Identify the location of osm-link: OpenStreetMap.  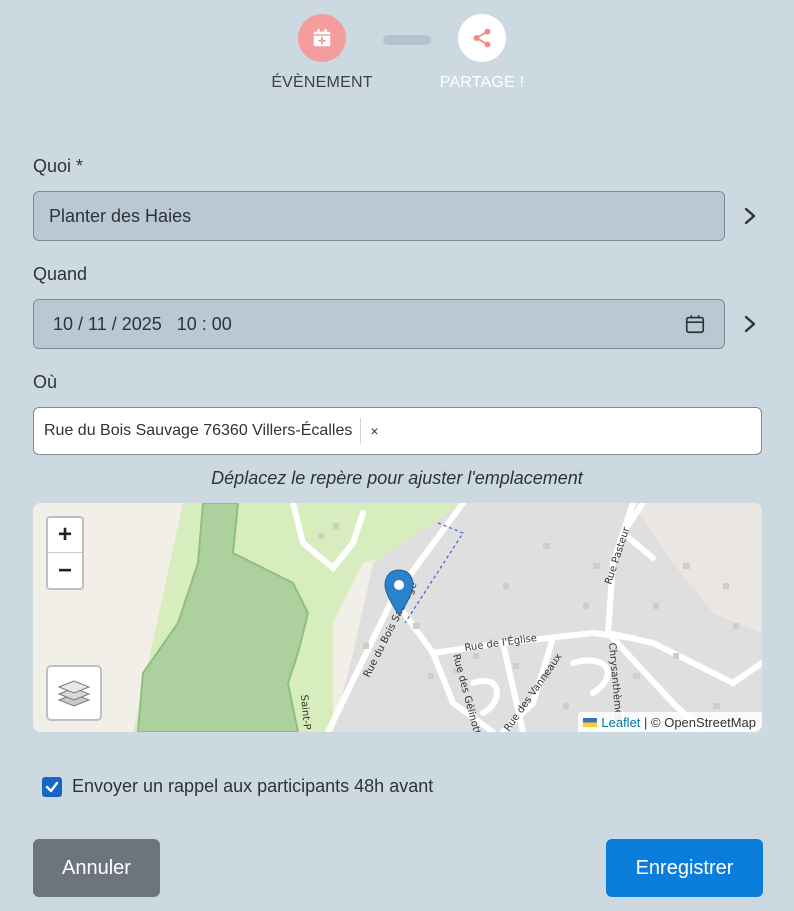
(710, 722).